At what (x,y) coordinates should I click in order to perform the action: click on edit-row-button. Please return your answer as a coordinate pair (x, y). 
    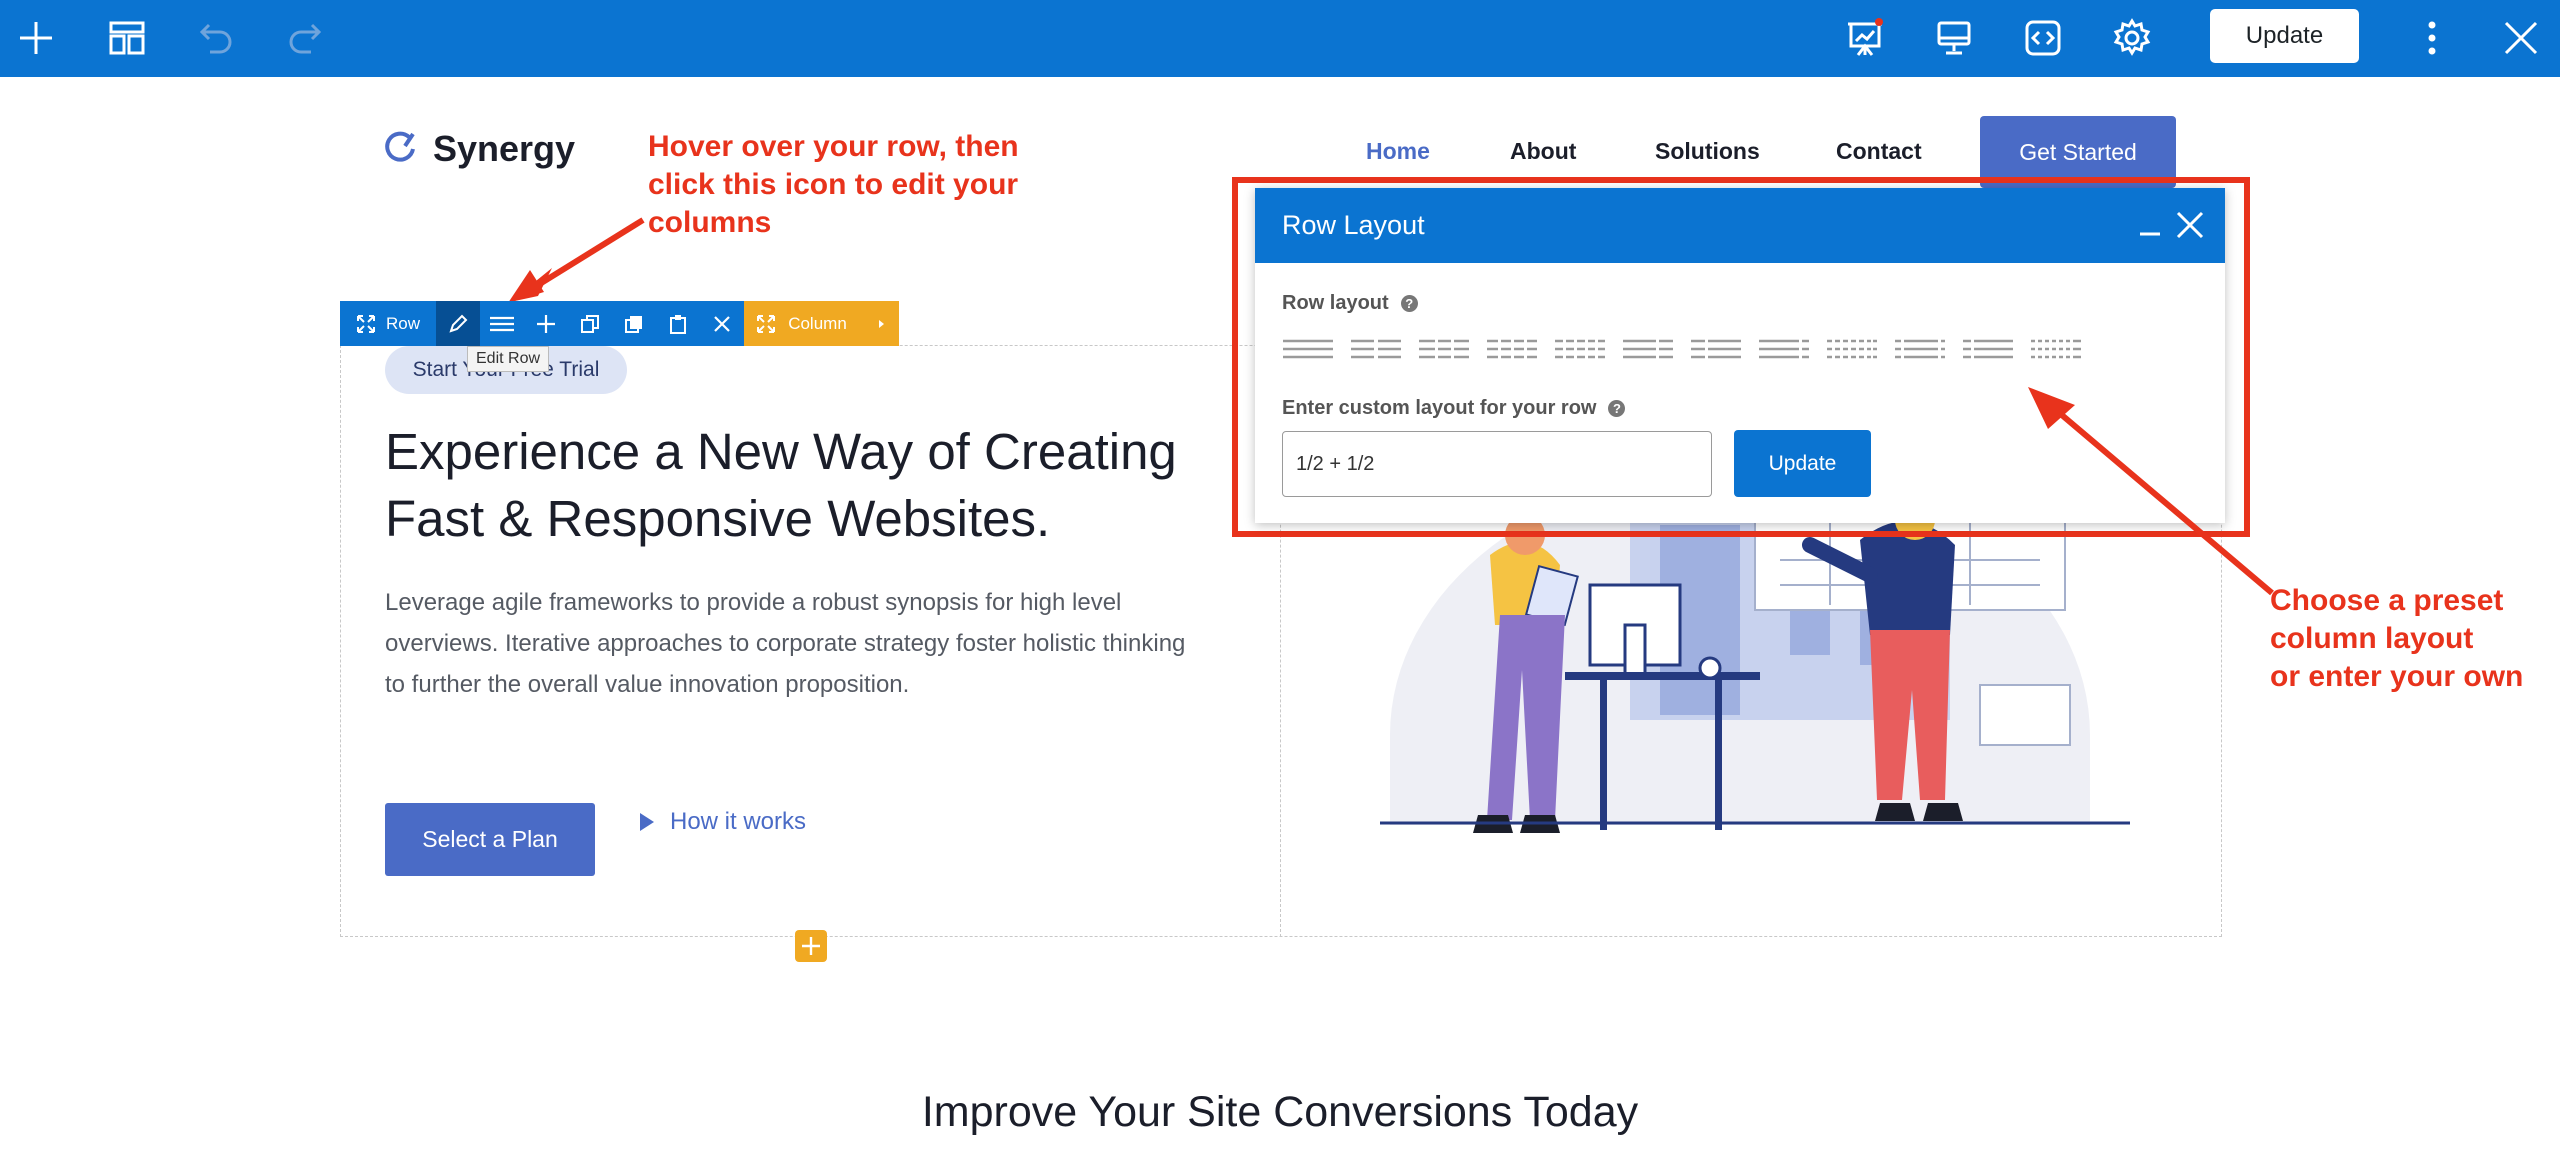
    Looking at the image, I should click on (458, 323).